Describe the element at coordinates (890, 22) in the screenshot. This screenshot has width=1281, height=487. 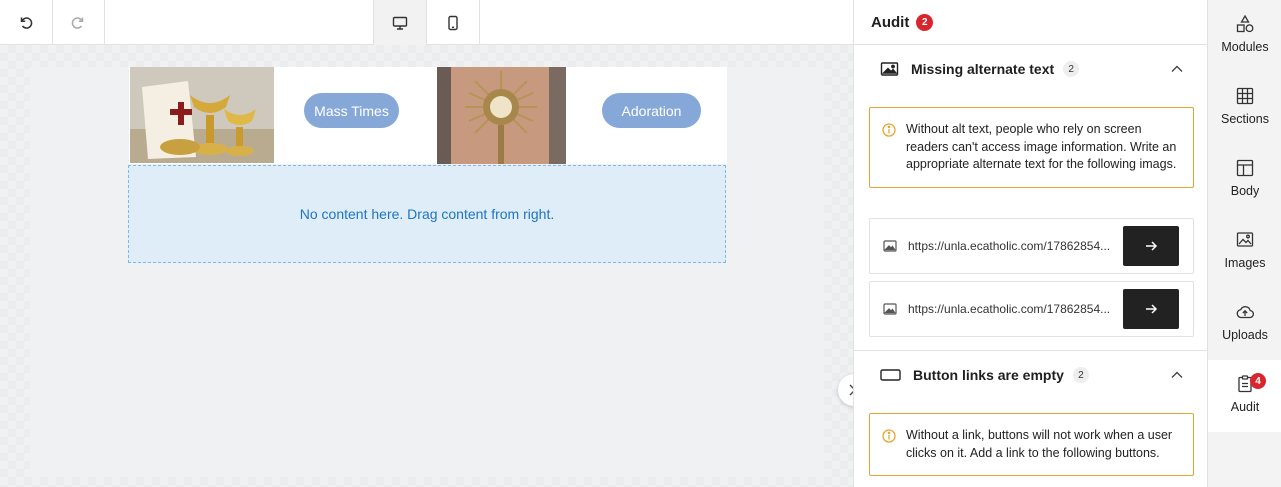
I see `audit-title: Audit` at that location.